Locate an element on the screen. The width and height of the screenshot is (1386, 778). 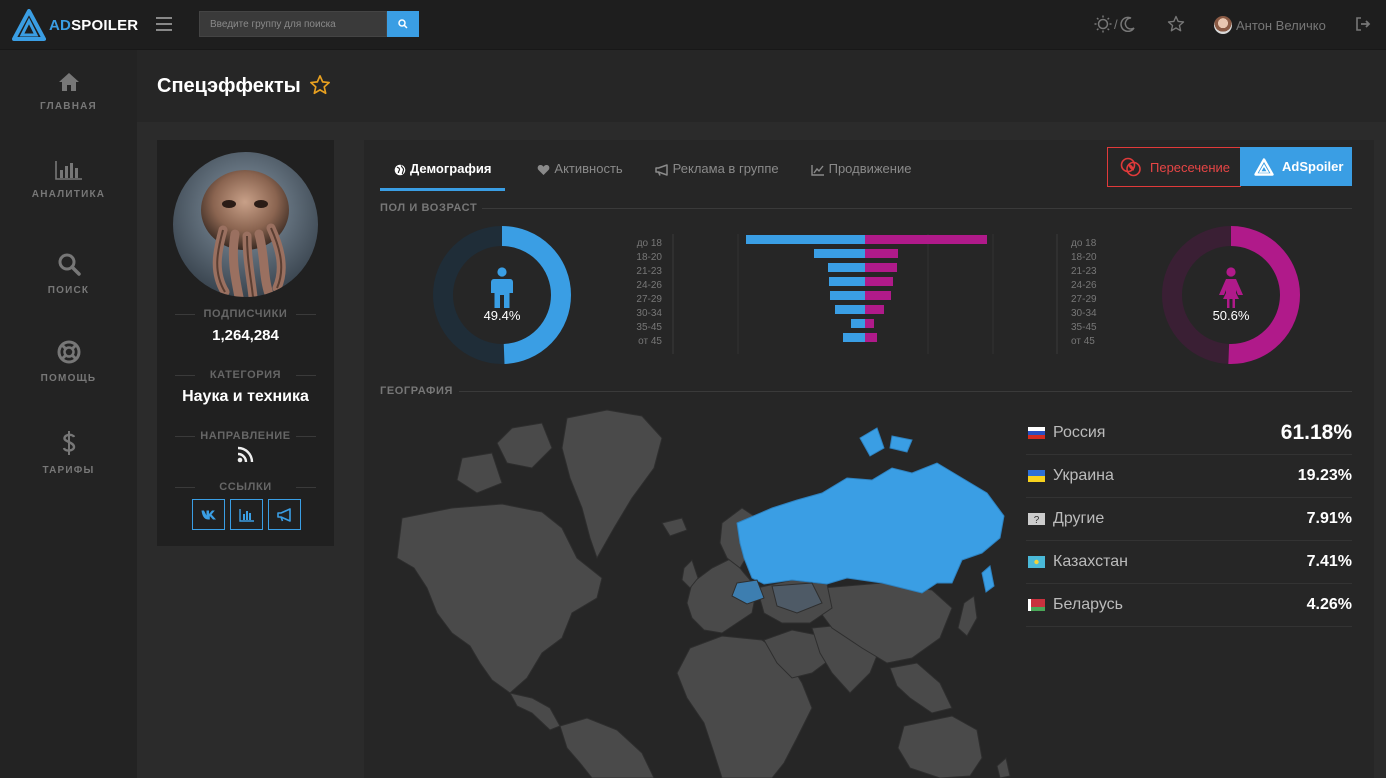
map-russia-highlight is located at coordinates (870, 510).